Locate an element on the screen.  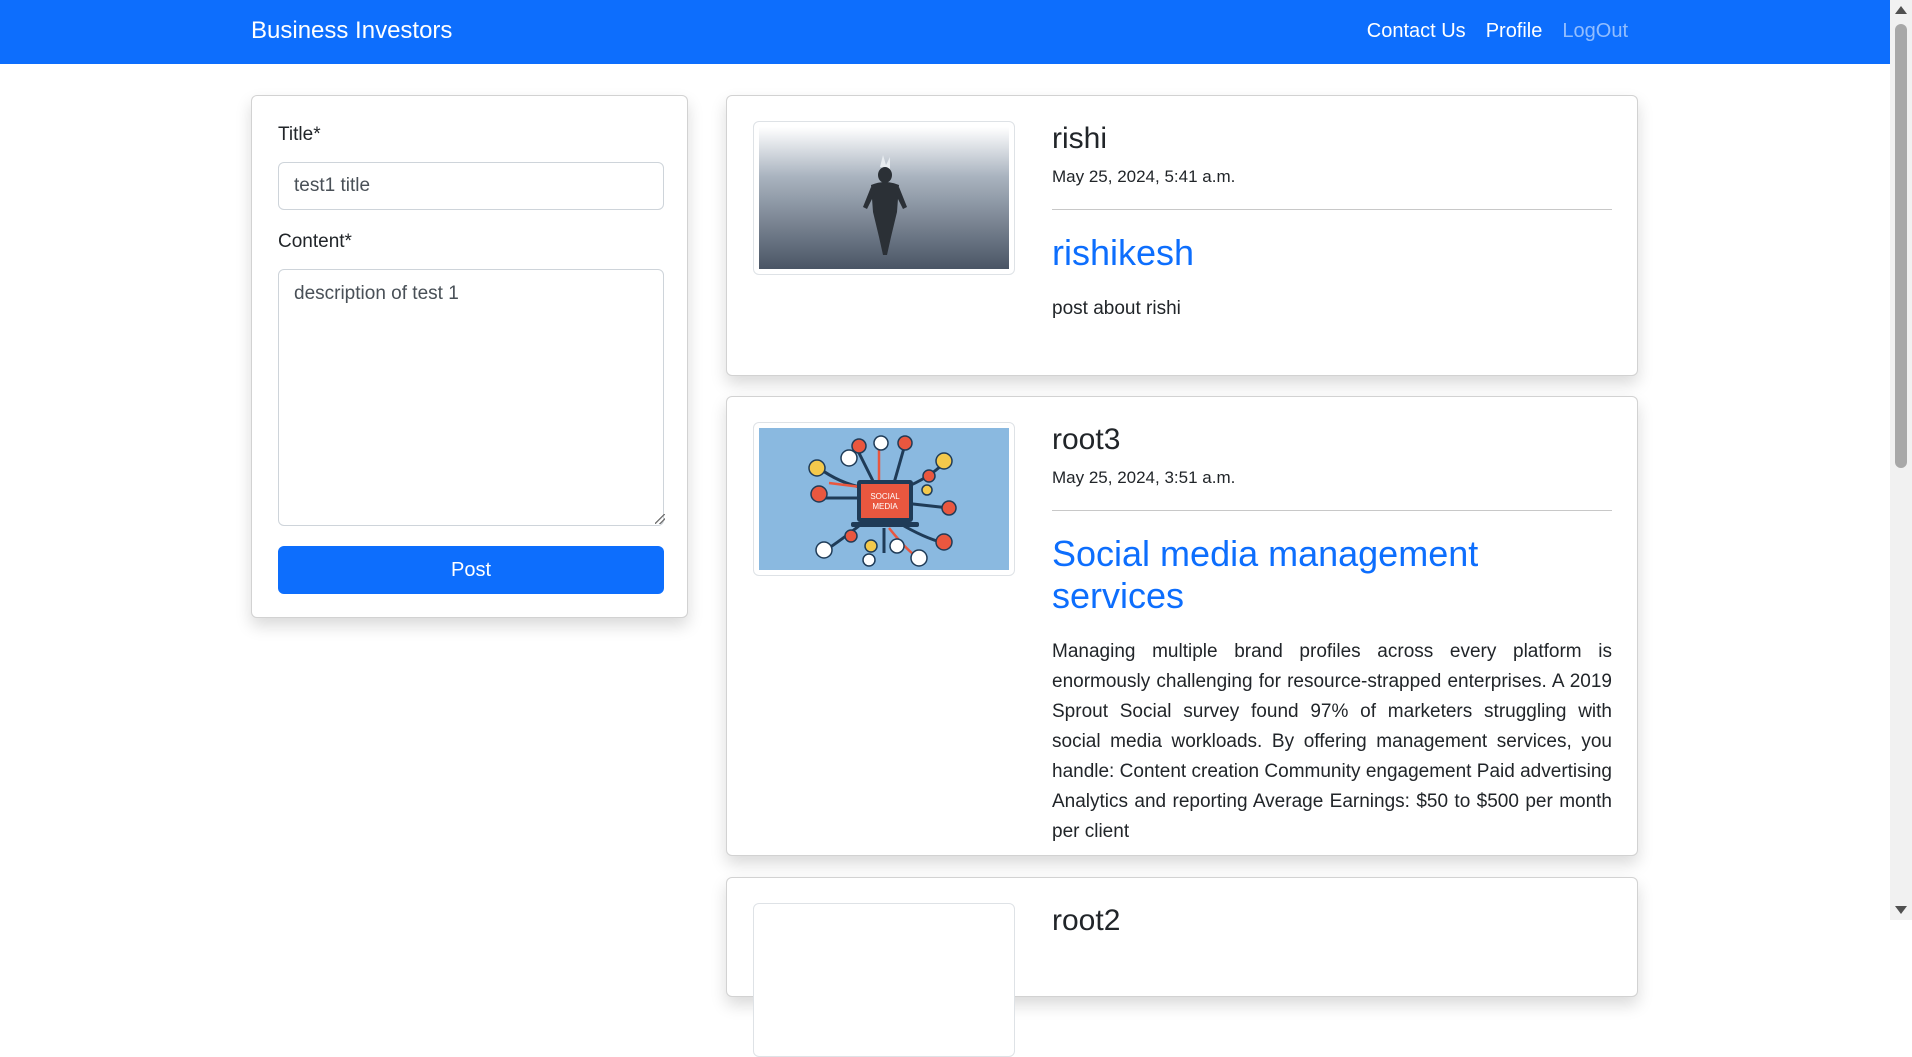
textarea-resize-icon is located at coordinates (660, 519).